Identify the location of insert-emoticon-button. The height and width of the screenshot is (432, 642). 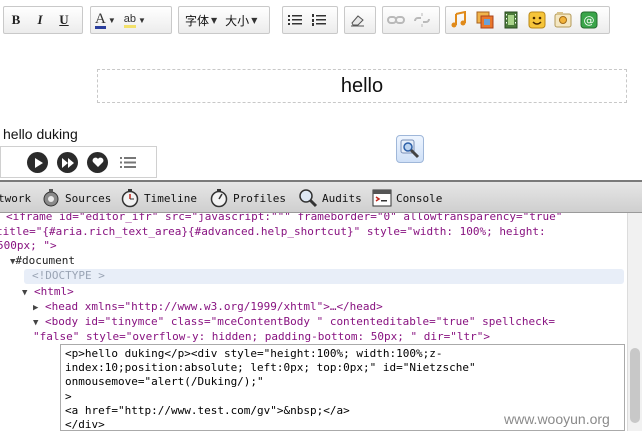
(537, 20).